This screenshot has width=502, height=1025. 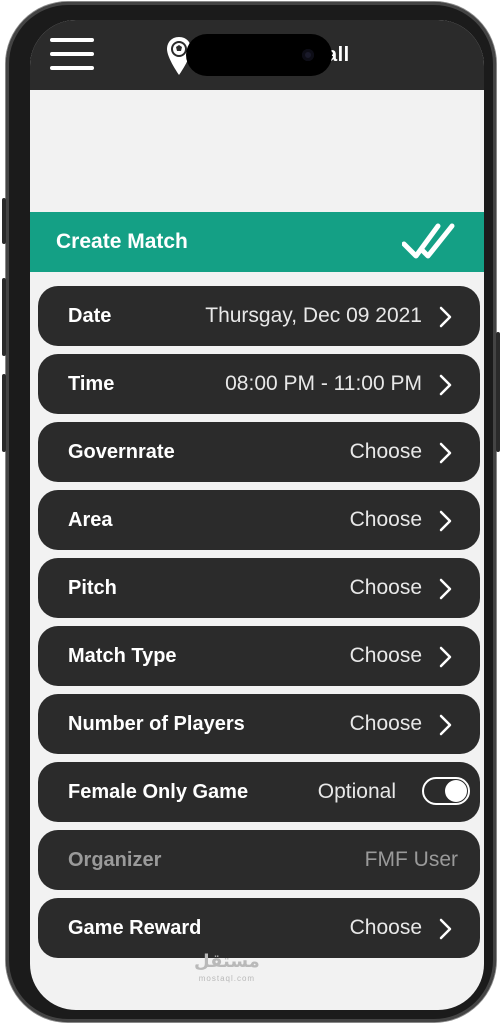 What do you see at coordinates (158, 792) in the screenshot?
I see `row-label: Female Only Game` at bounding box center [158, 792].